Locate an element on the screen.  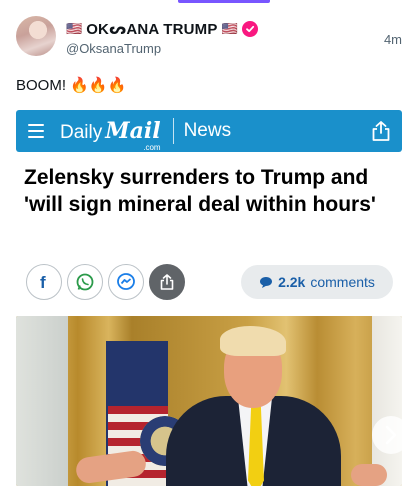
active-tab-indicator is located at coordinates (224, 1).